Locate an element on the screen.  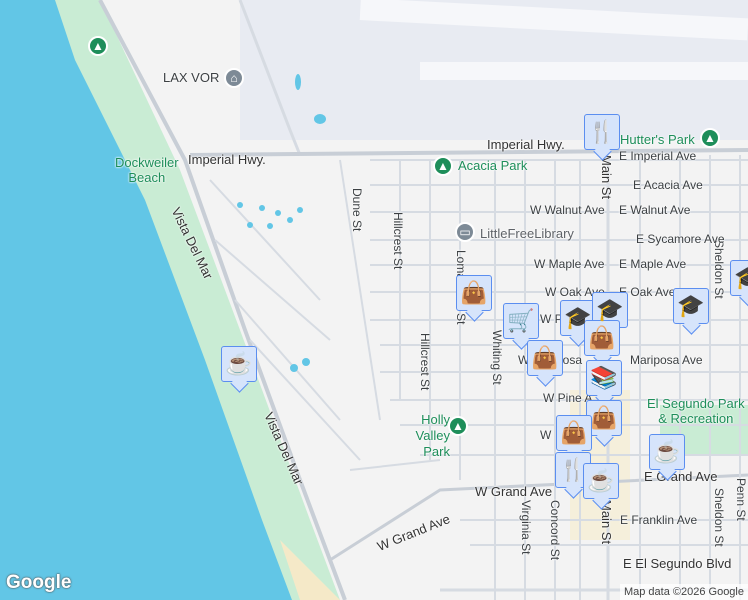
hutters-park-label: Hutter's Park is located at coordinates (657, 139).